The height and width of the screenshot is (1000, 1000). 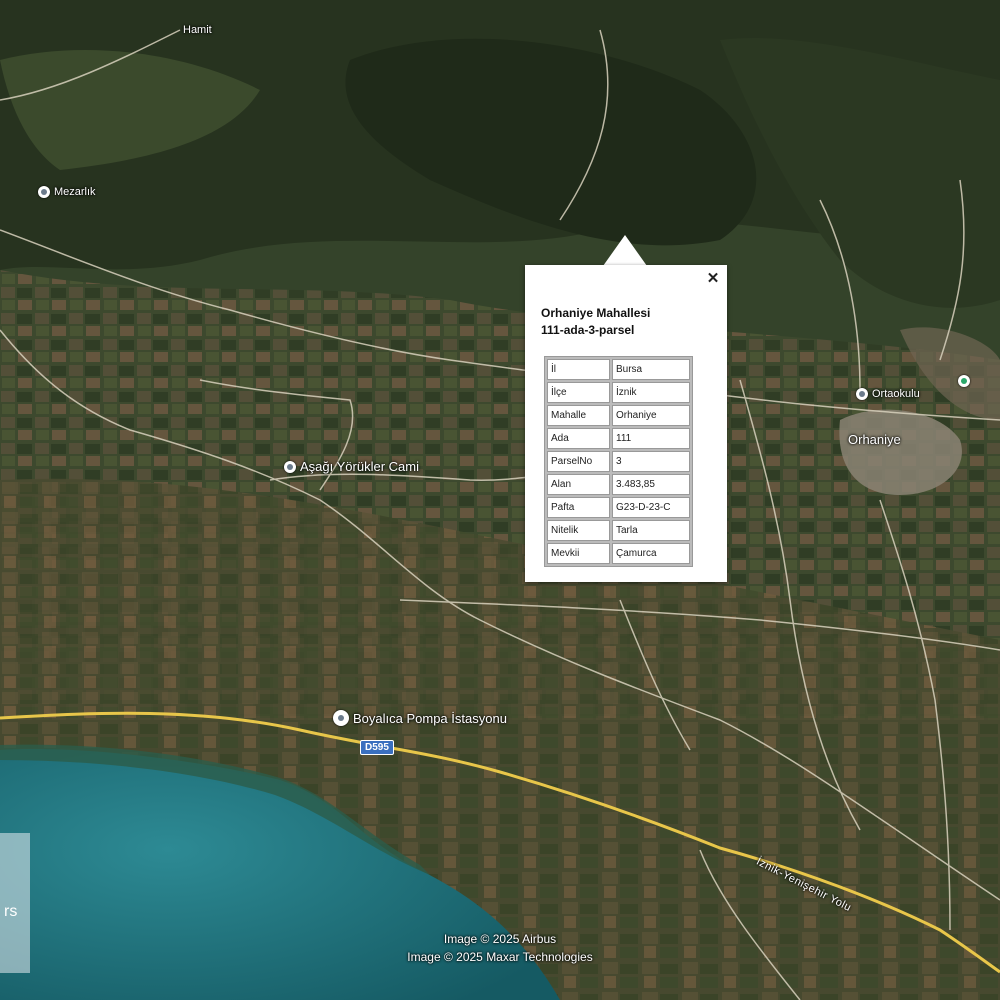 I want to click on side-panel-text: rs, so click(x=11, y=911).